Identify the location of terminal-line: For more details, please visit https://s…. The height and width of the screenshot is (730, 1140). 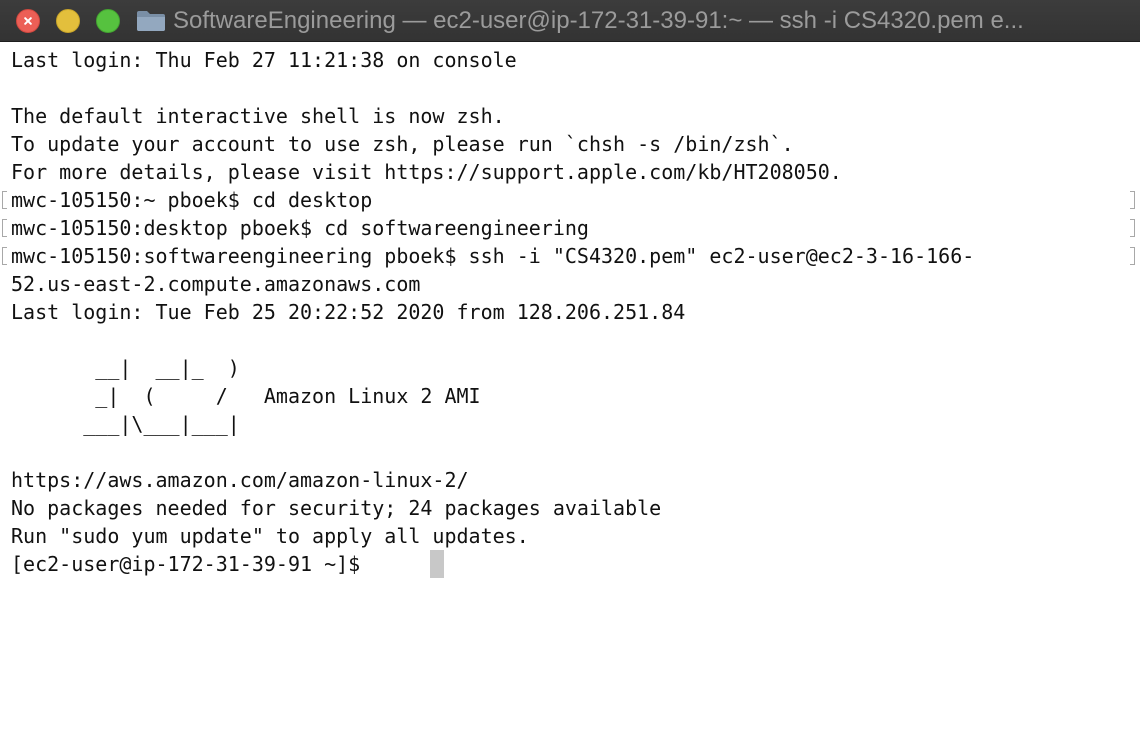
(426, 172).